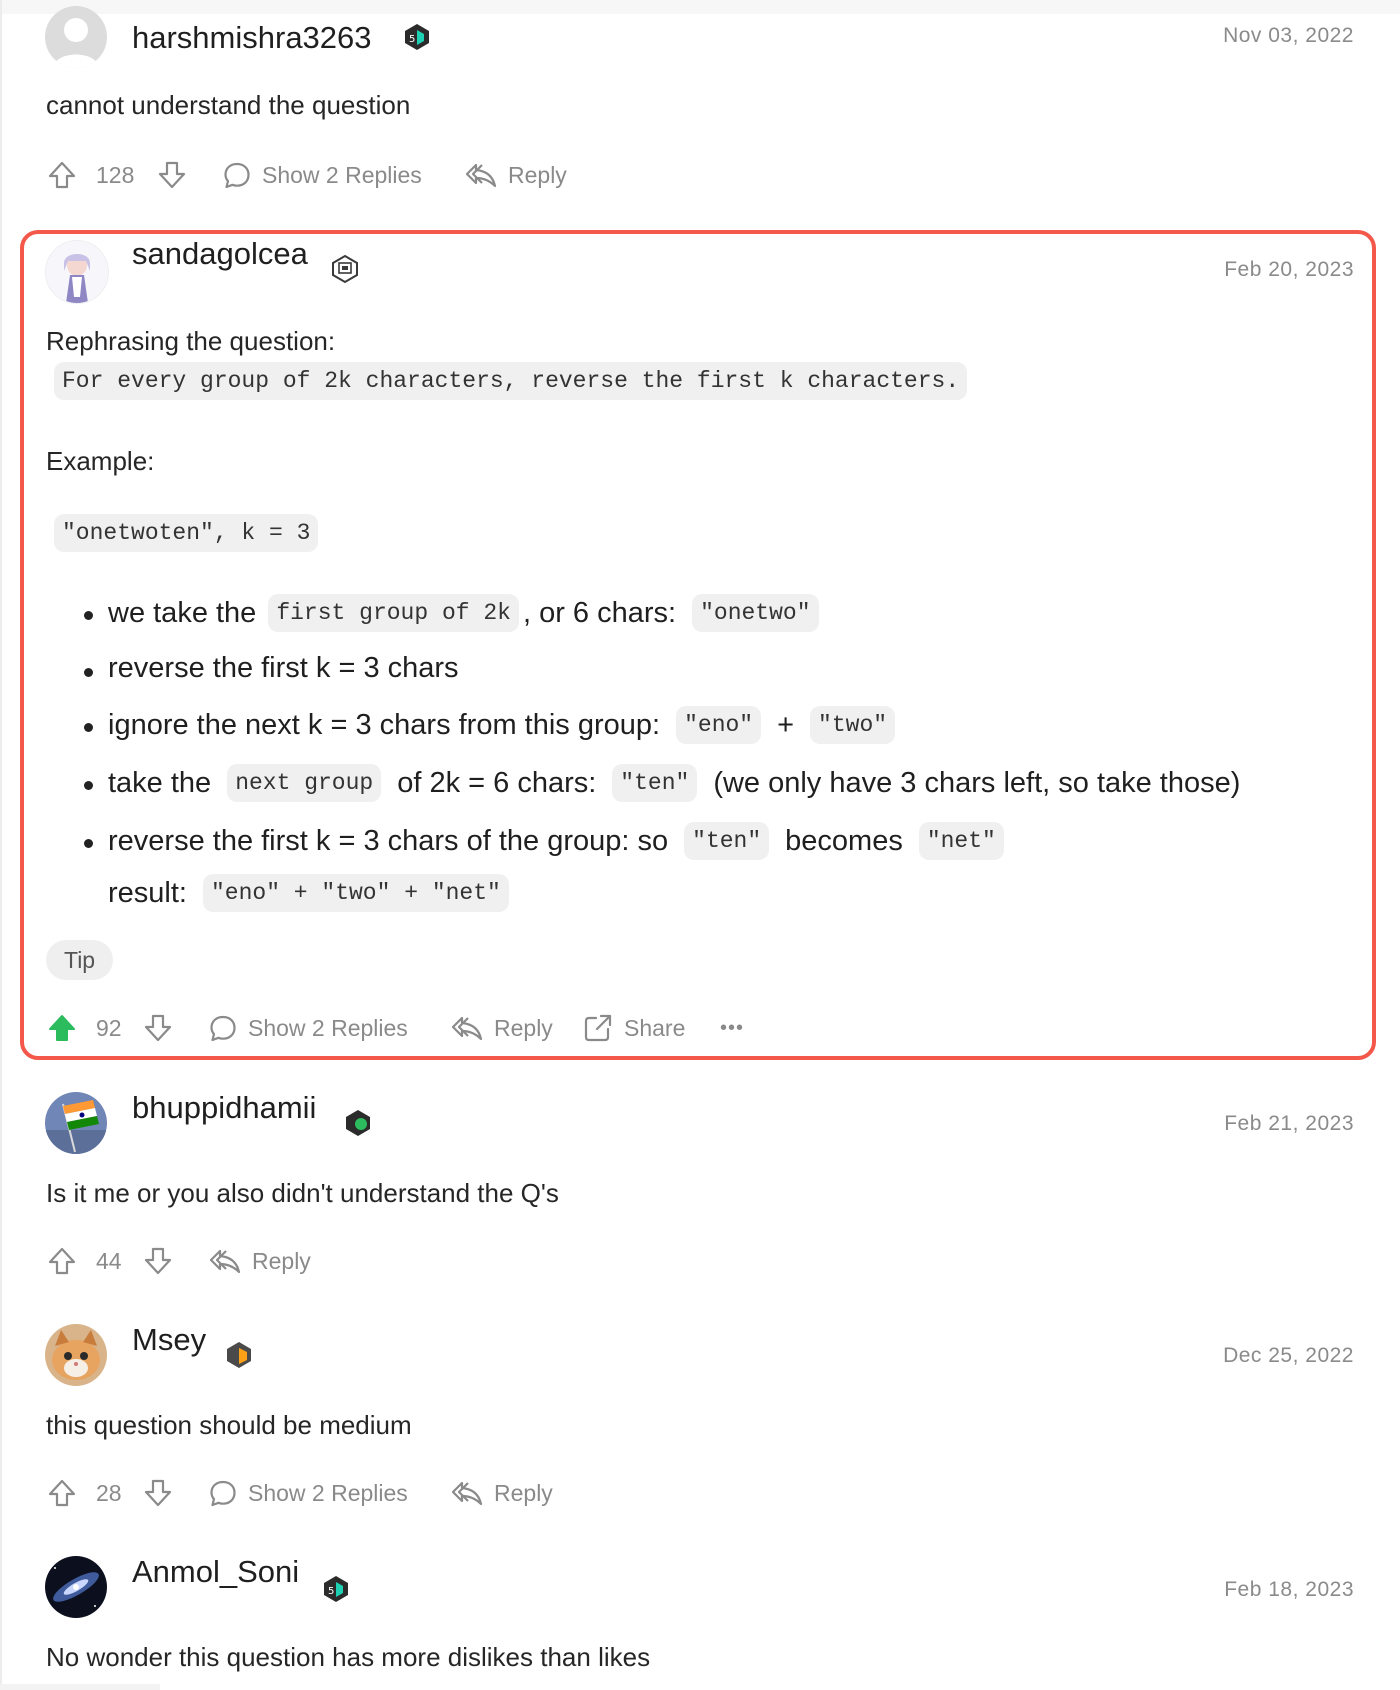  Describe the element at coordinates (115, 174) in the screenshot. I see `vote-count: 128` at that location.